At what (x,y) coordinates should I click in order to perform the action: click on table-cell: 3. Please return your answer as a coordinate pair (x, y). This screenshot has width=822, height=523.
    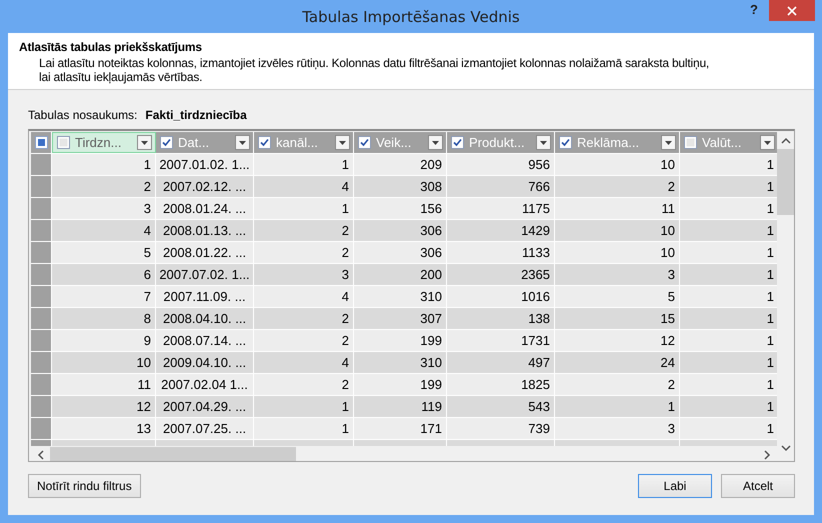
    Looking at the image, I should click on (671, 428).